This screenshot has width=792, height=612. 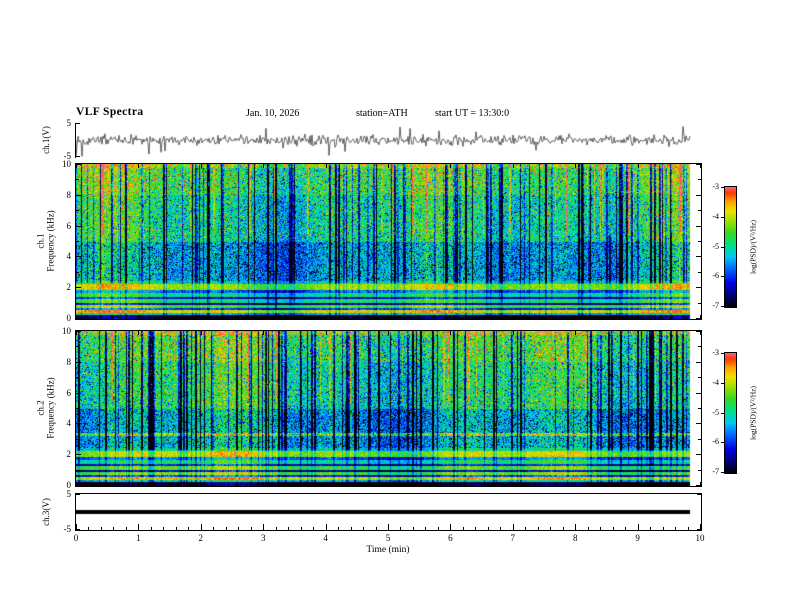 What do you see at coordinates (66, 164) in the screenshot?
I see `tick-label: 10` at bounding box center [66, 164].